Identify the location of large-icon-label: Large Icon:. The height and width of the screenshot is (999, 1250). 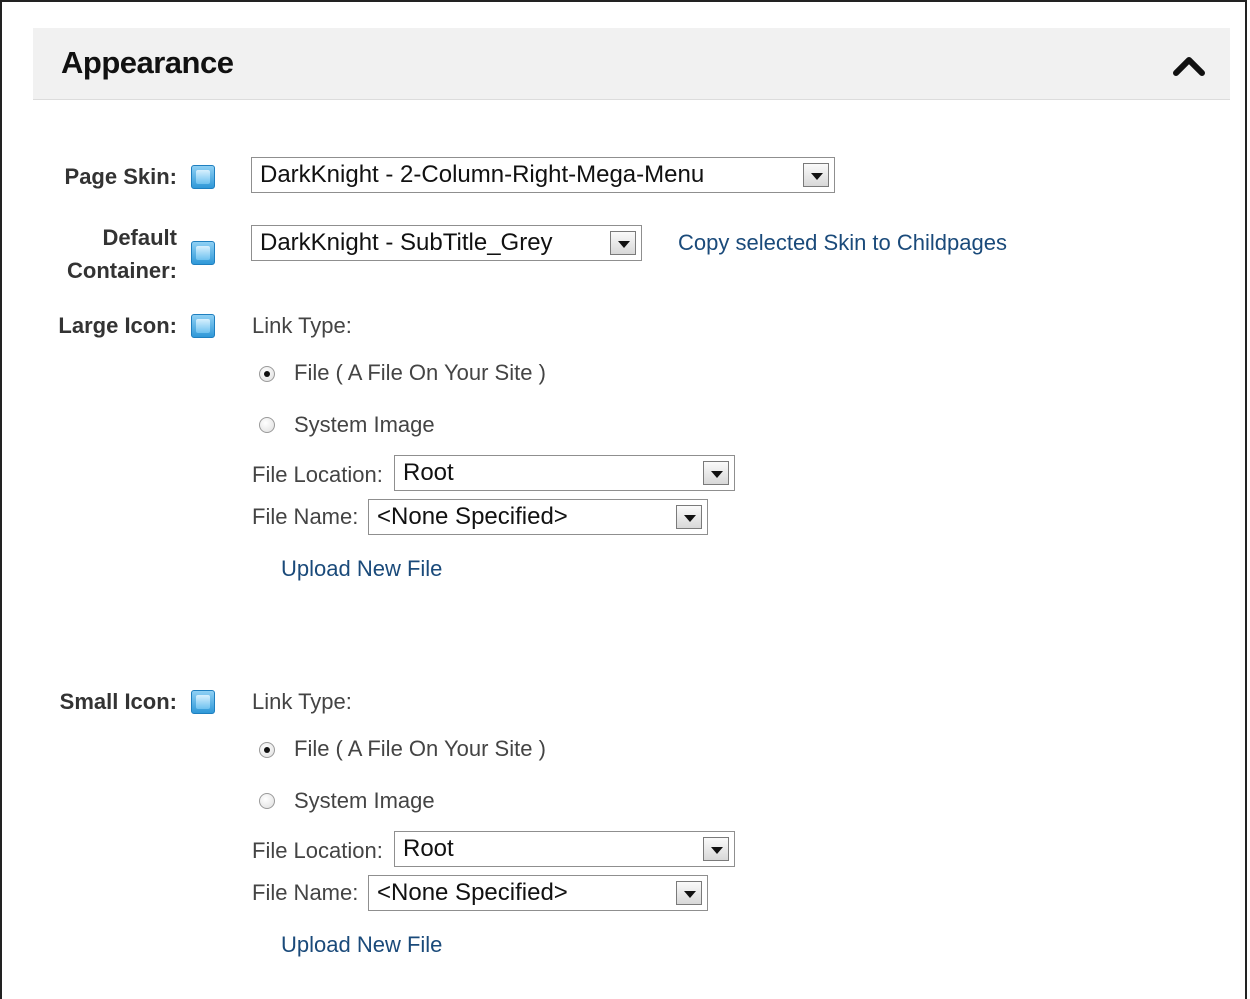
(117, 325).